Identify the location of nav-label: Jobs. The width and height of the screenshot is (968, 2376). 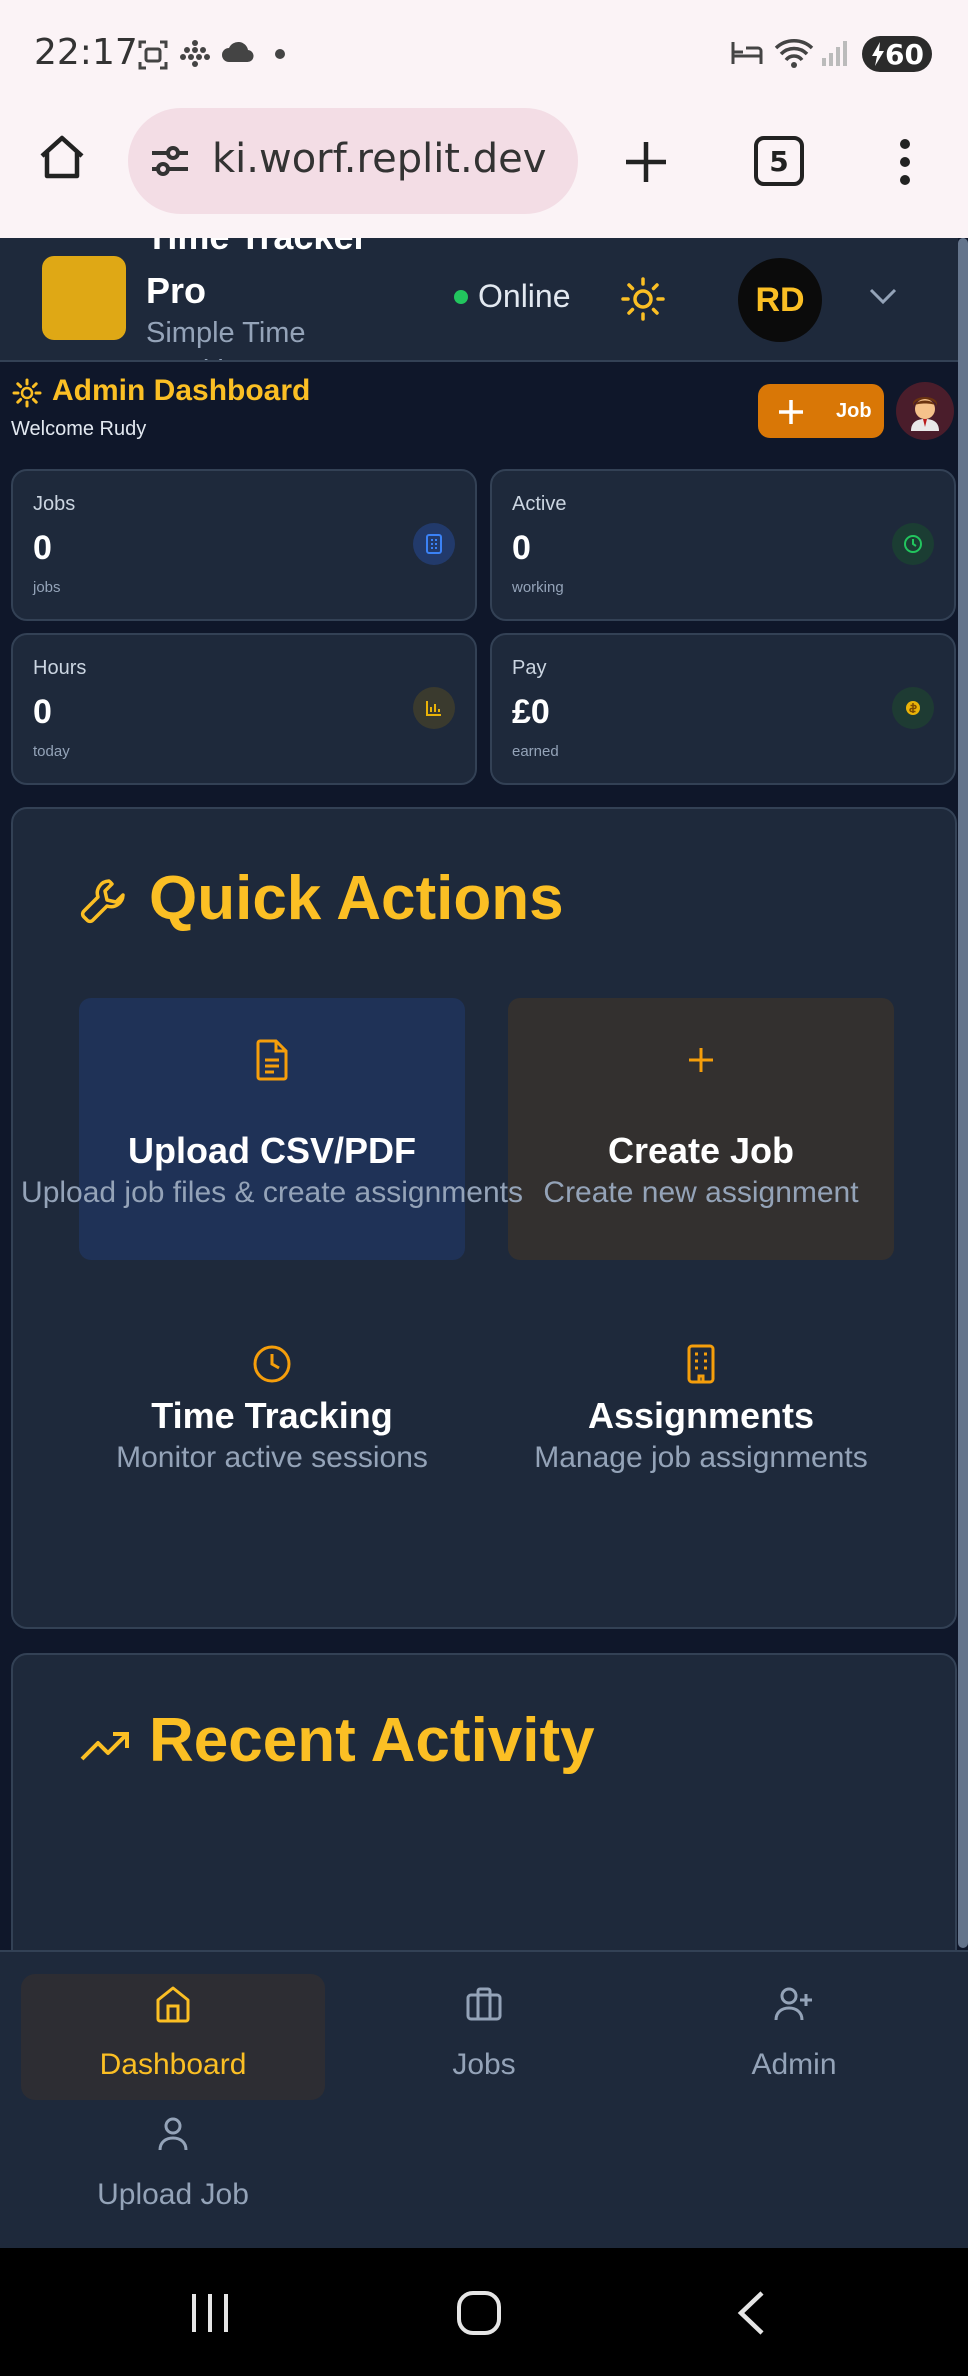
(484, 2064).